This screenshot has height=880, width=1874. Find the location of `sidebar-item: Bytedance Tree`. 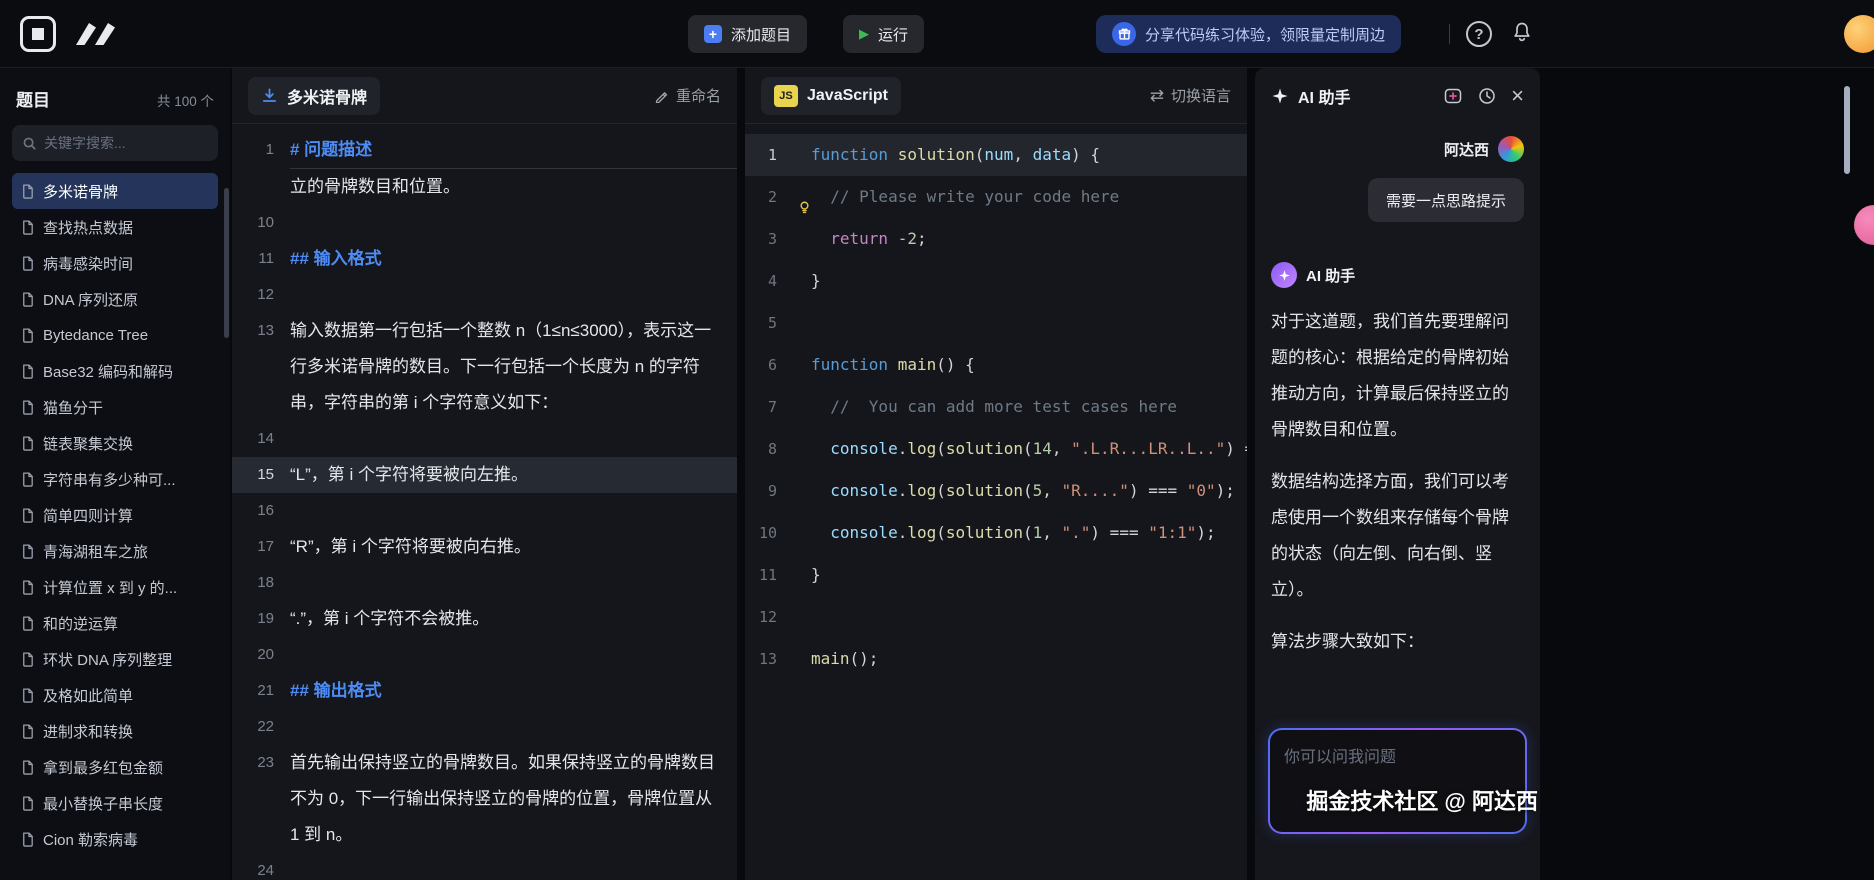

sidebar-item: Bytedance Tree is located at coordinates (115, 335).